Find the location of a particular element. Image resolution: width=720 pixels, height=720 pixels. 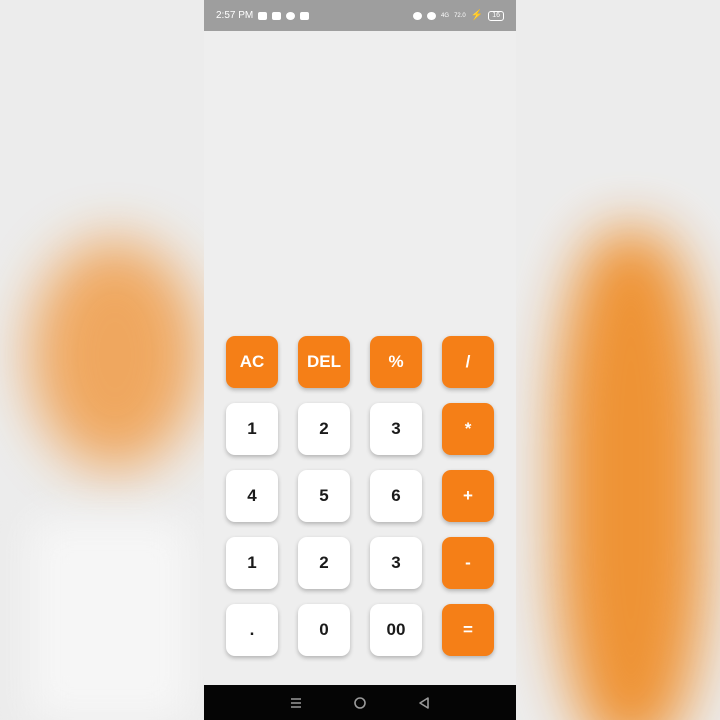

plus-button: + is located at coordinates (468, 496).